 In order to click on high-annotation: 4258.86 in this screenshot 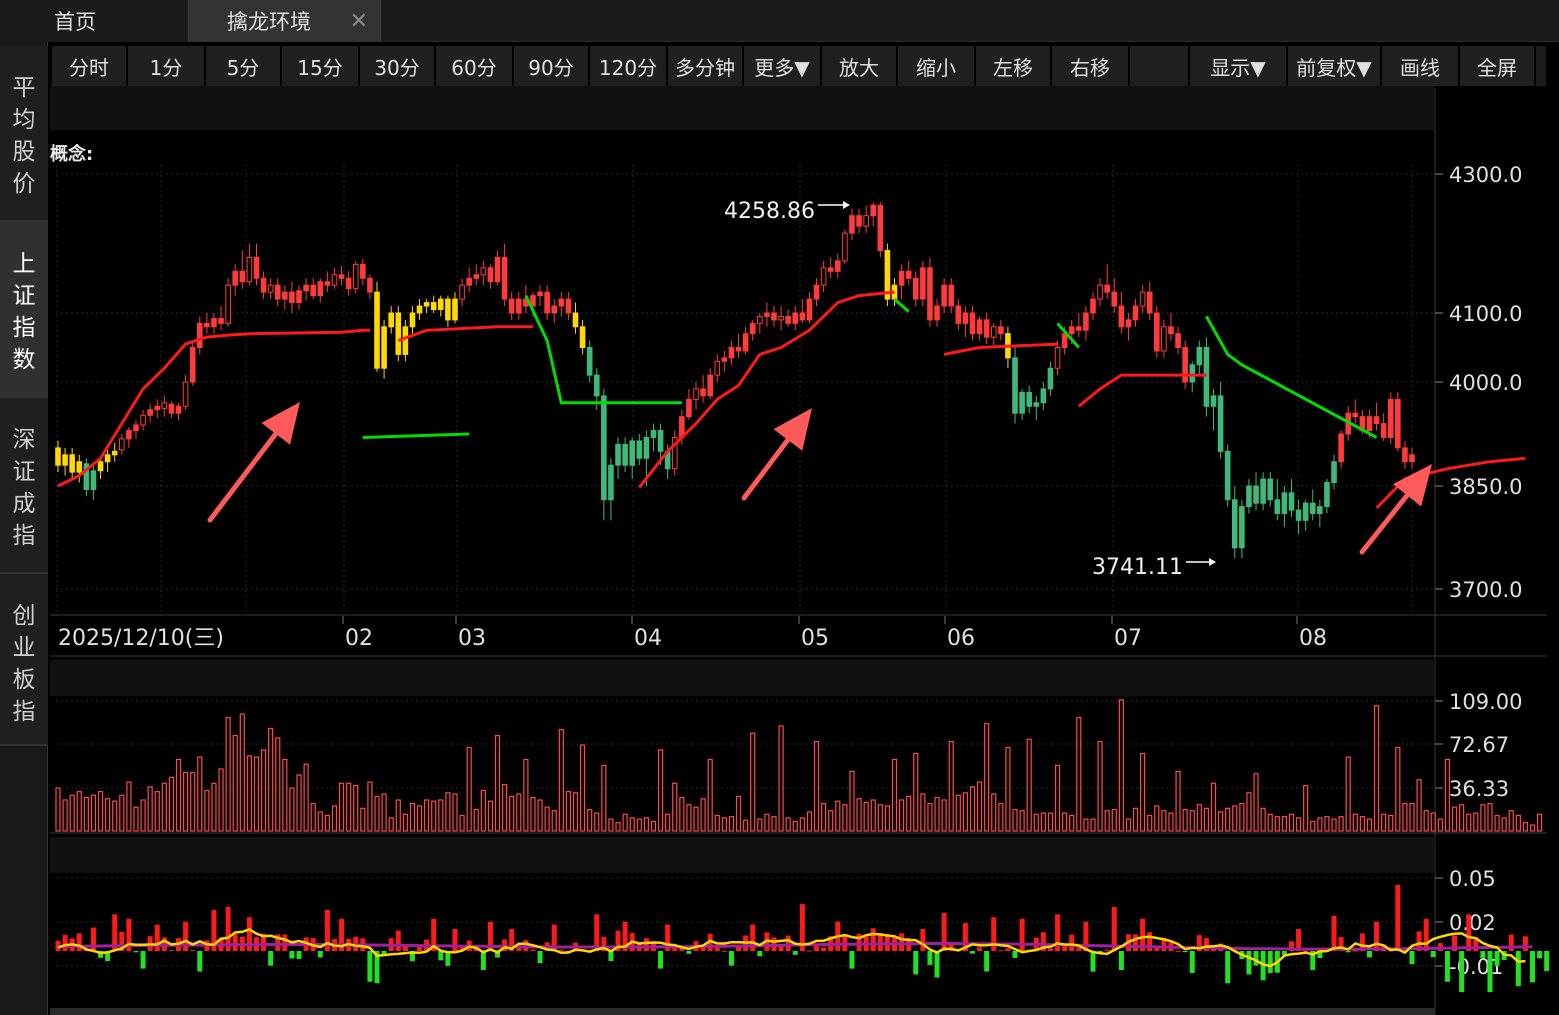, I will do `click(769, 211)`.